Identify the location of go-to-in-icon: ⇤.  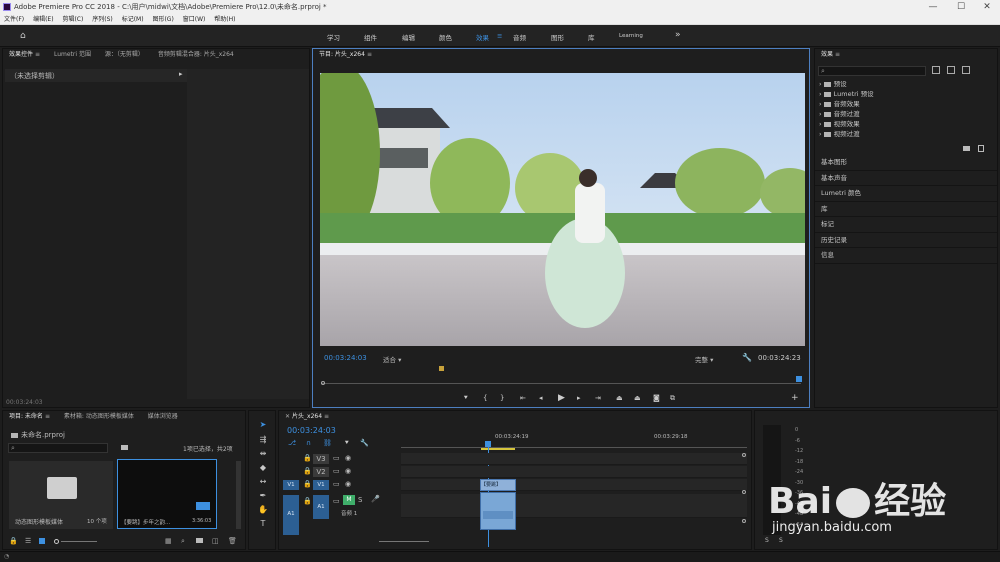
(523, 398).